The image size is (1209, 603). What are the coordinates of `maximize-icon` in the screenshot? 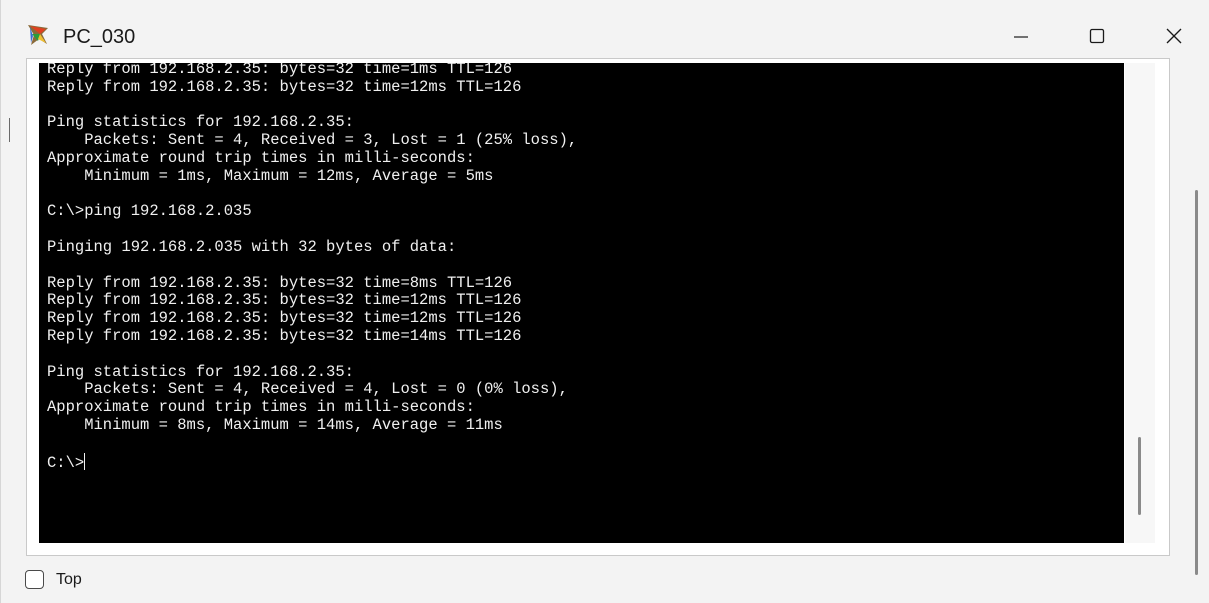 It's located at (1097, 36).